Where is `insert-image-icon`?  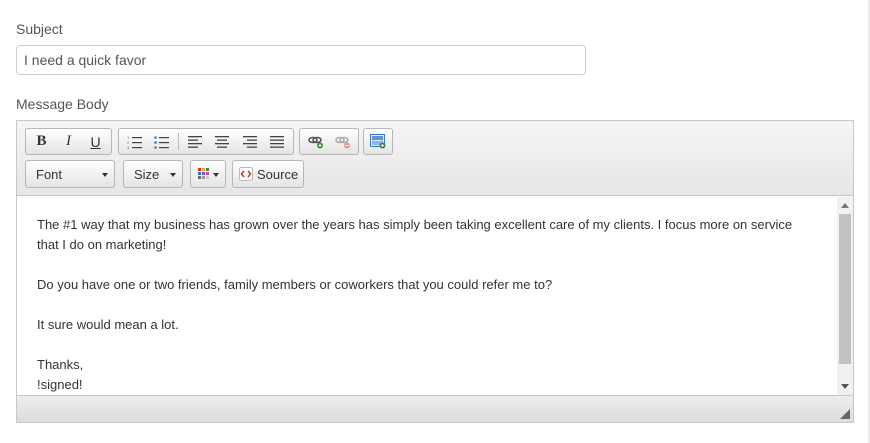
insert-image-icon is located at coordinates (378, 141).